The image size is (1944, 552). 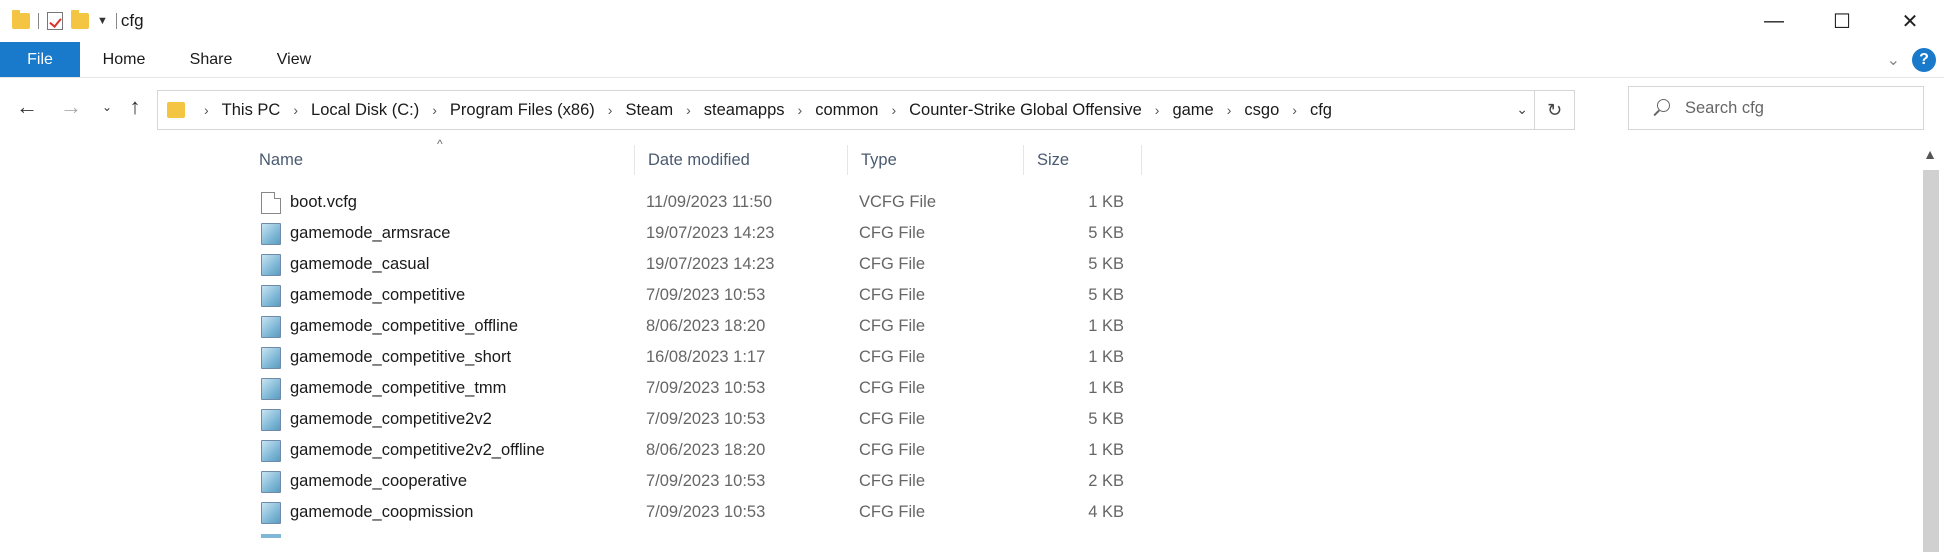 What do you see at coordinates (1924, 60) in the screenshot?
I see `help-icon: ?` at bounding box center [1924, 60].